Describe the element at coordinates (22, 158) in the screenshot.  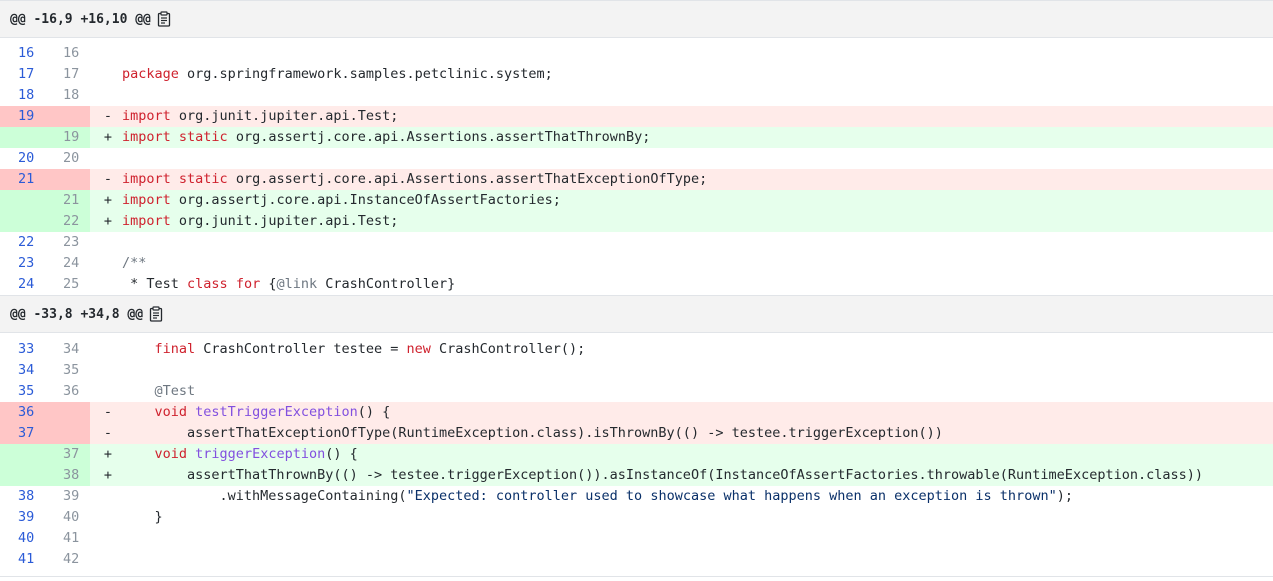
I see `old-line-number: 20` at that location.